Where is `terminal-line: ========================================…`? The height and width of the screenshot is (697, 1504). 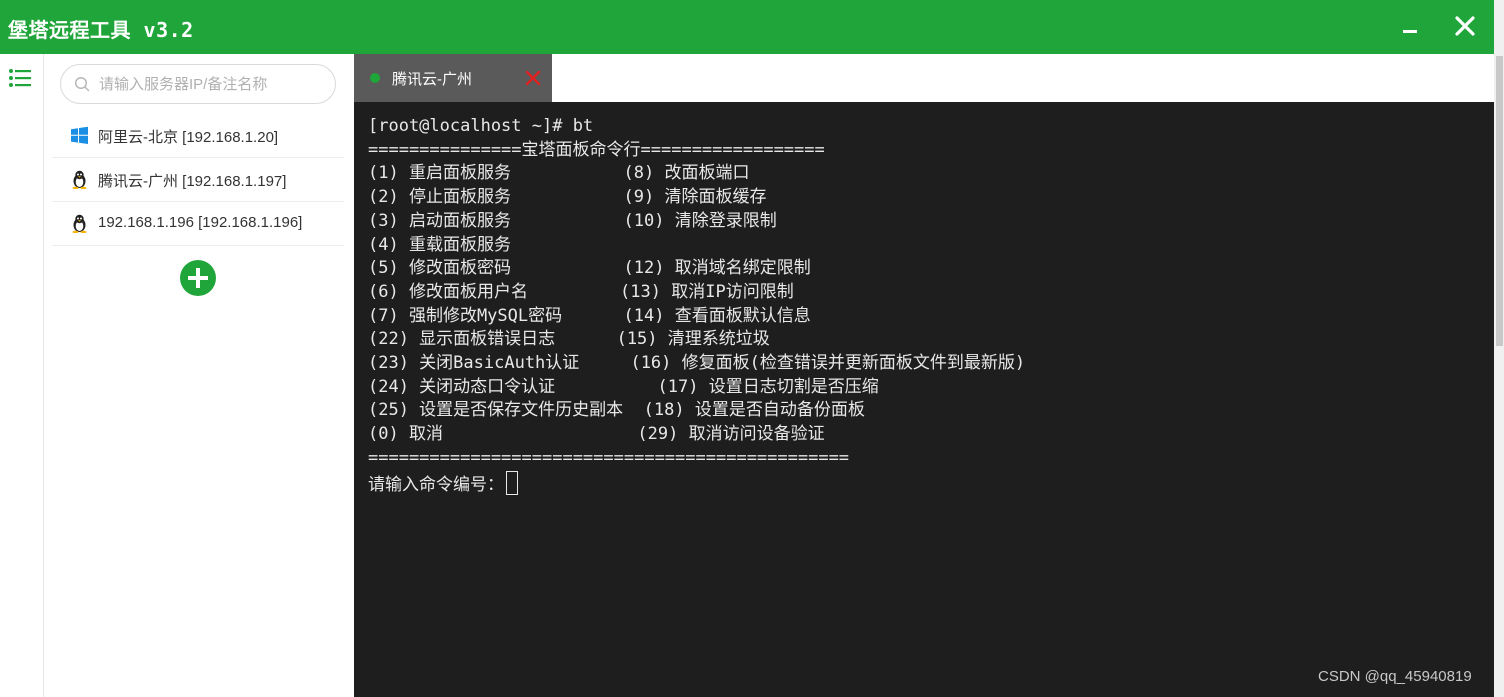
terminal-line: ========================================… is located at coordinates (609, 457).